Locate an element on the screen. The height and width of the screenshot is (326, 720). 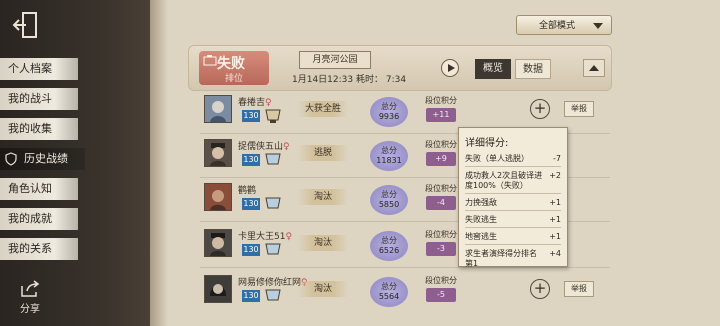
sidebar-item-label: 角色认知 is located at coordinates (30, 188).